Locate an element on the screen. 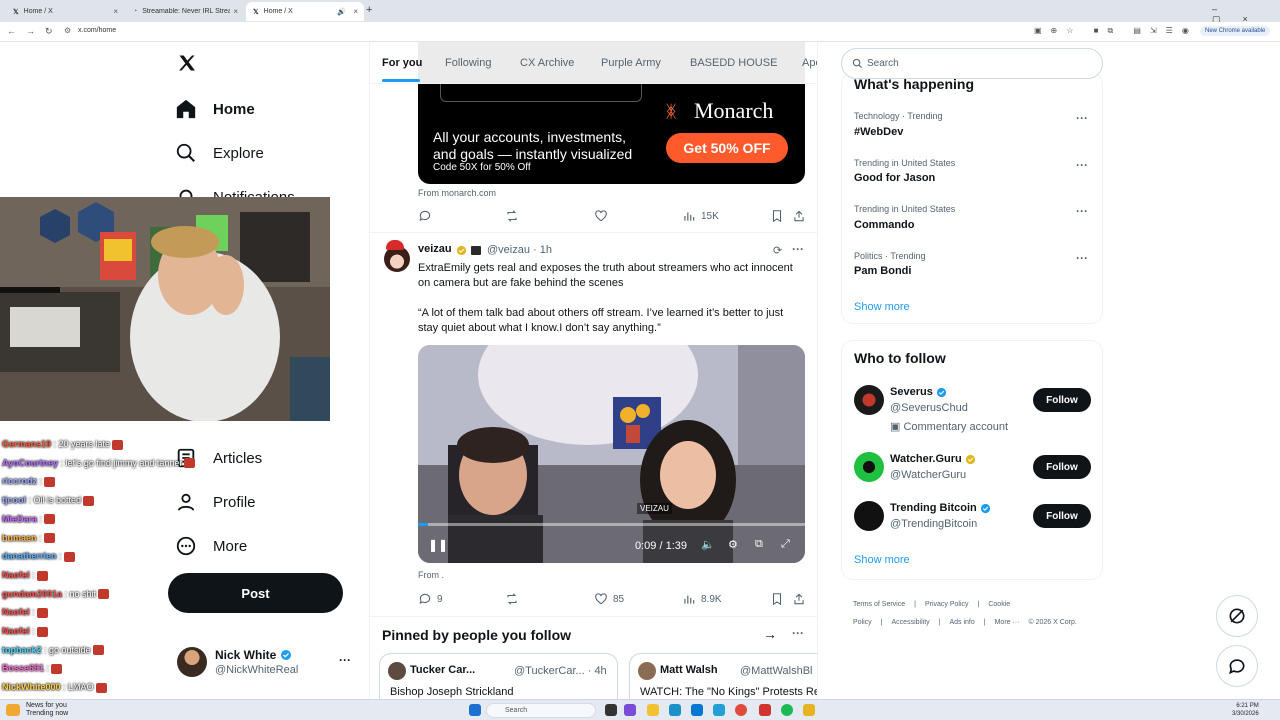  trend-name: Good for Jason is located at coordinates (894, 178).